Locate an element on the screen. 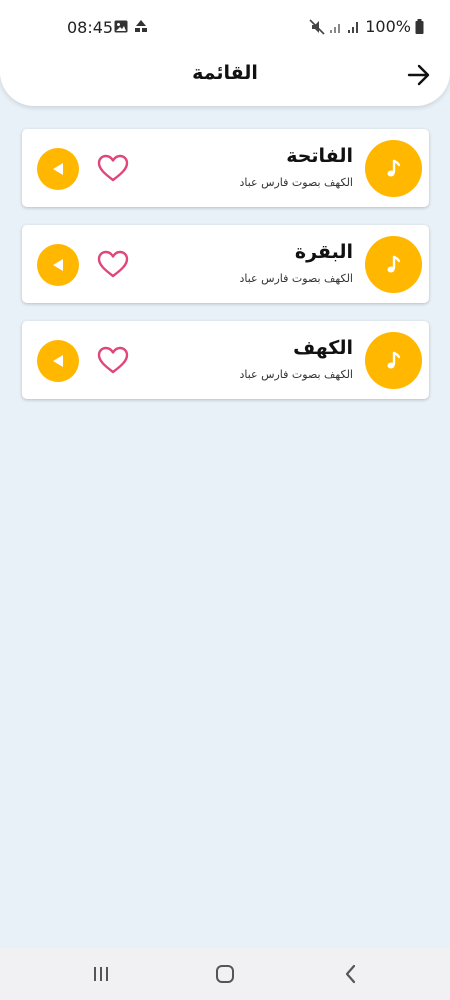 This screenshot has width=450, height=1000. status-time: 08:45 is located at coordinates (90, 27).